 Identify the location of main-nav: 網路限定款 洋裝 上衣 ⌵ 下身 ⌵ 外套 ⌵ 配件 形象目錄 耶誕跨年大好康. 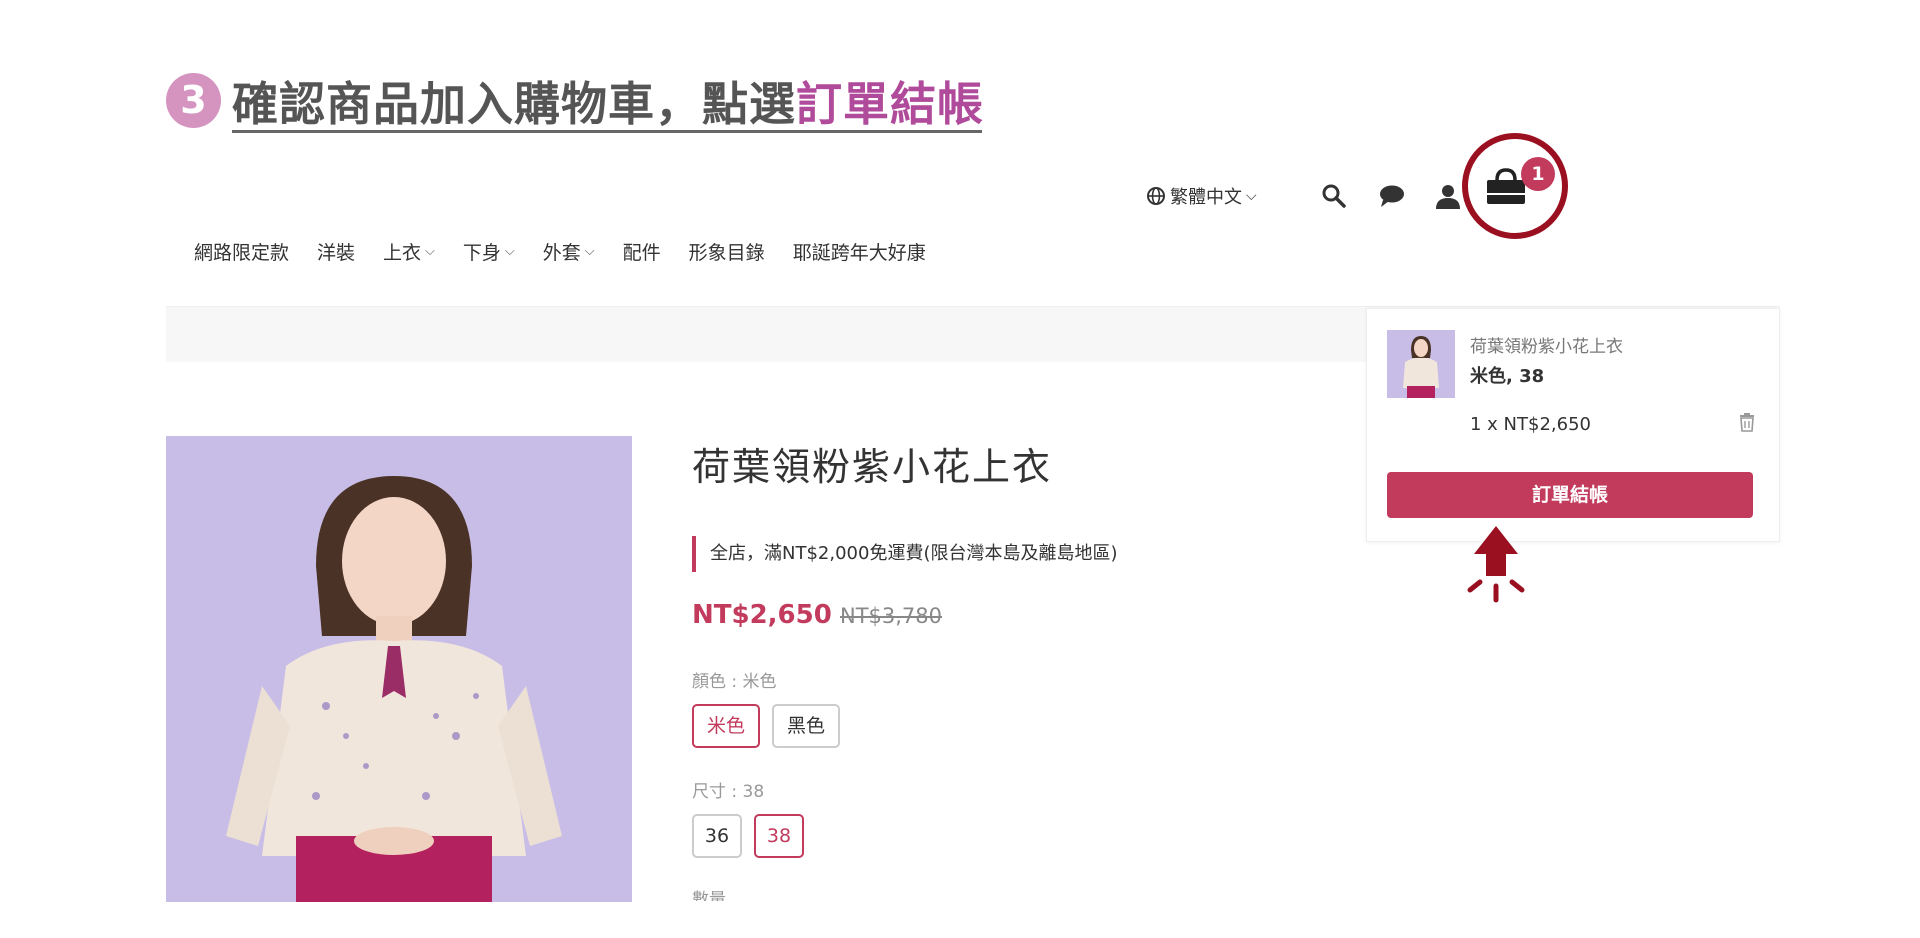
(574, 251).